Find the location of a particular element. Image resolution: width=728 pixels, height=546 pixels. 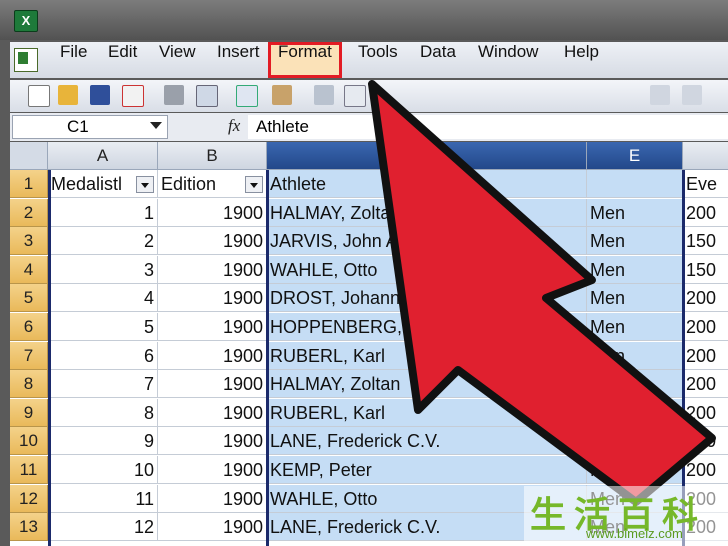

row-header: 2 is located at coordinates (29, 213).